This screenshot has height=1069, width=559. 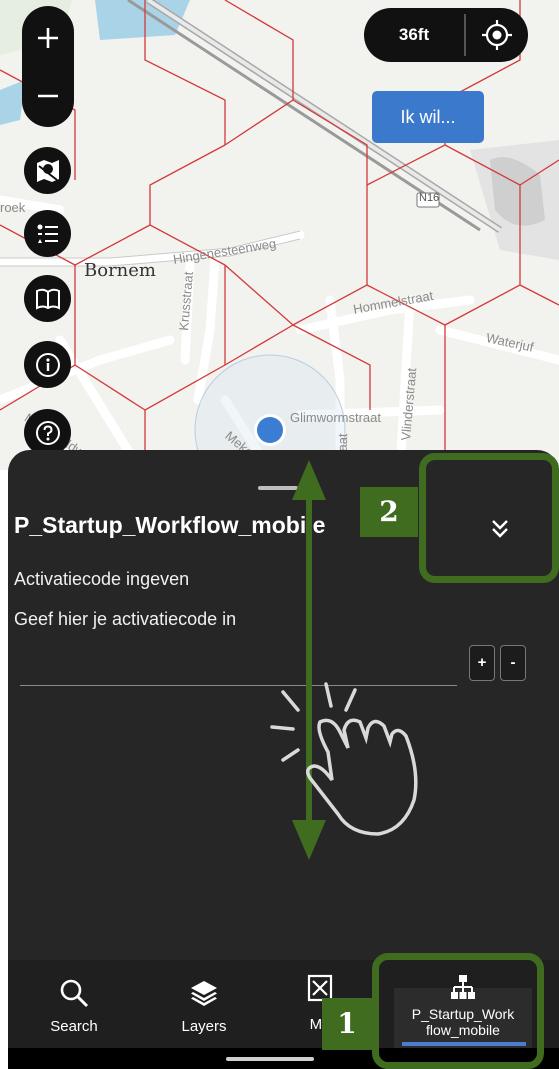 What do you see at coordinates (309, 660) in the screenshot?
I see `swipe-arrow` at bounding box center [309, 660].